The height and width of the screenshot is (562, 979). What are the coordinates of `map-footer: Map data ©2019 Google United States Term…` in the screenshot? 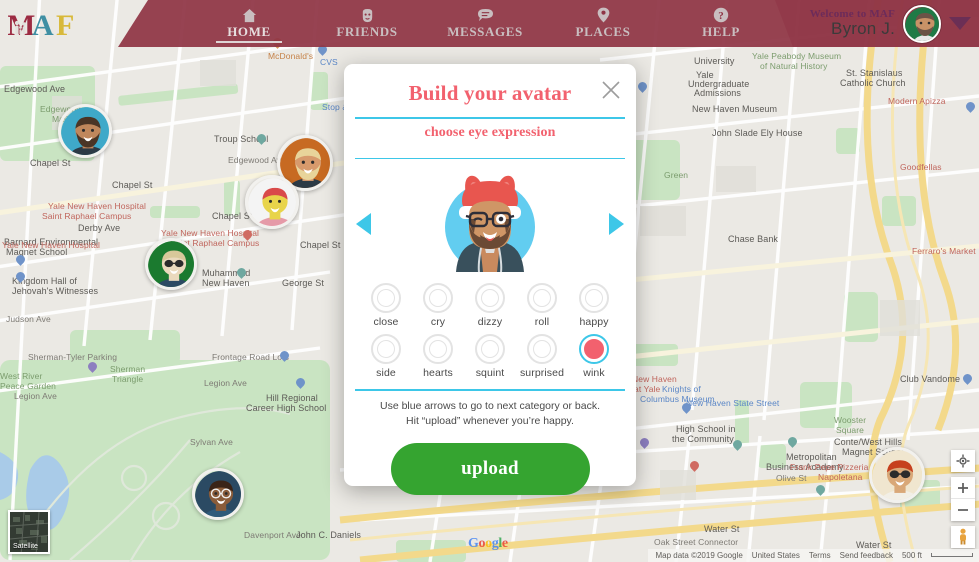 It's located at (813, 555).